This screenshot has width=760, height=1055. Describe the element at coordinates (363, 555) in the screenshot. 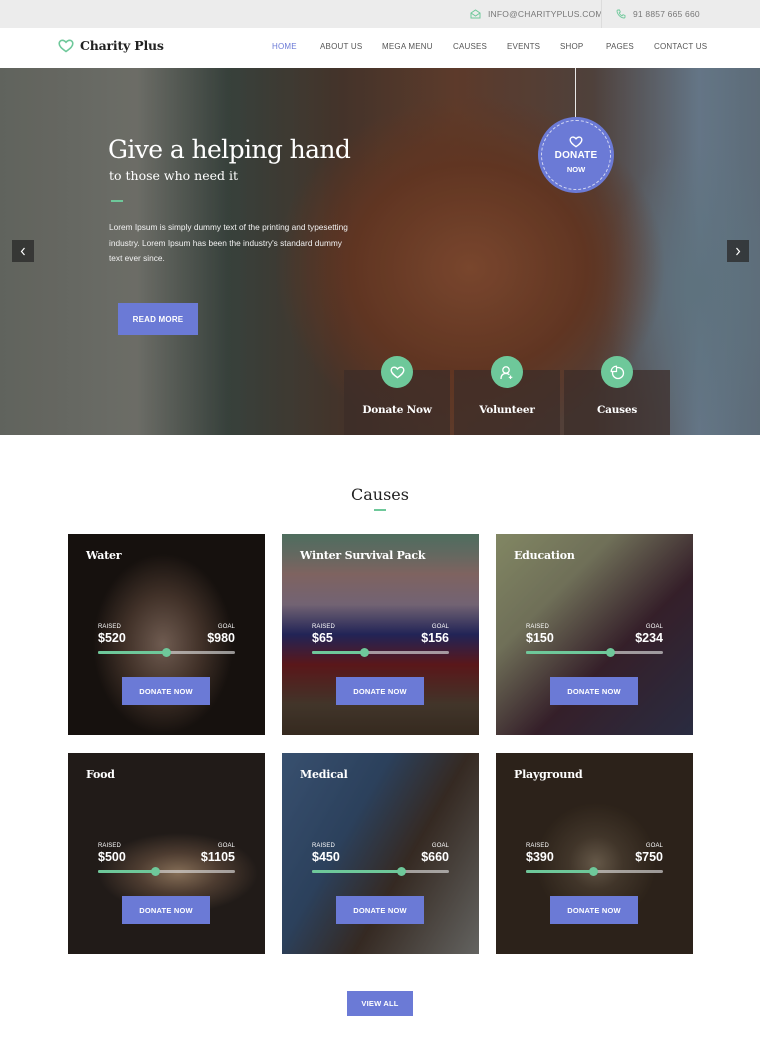

I see `cause-title: Winter Survival Pack` at that location.